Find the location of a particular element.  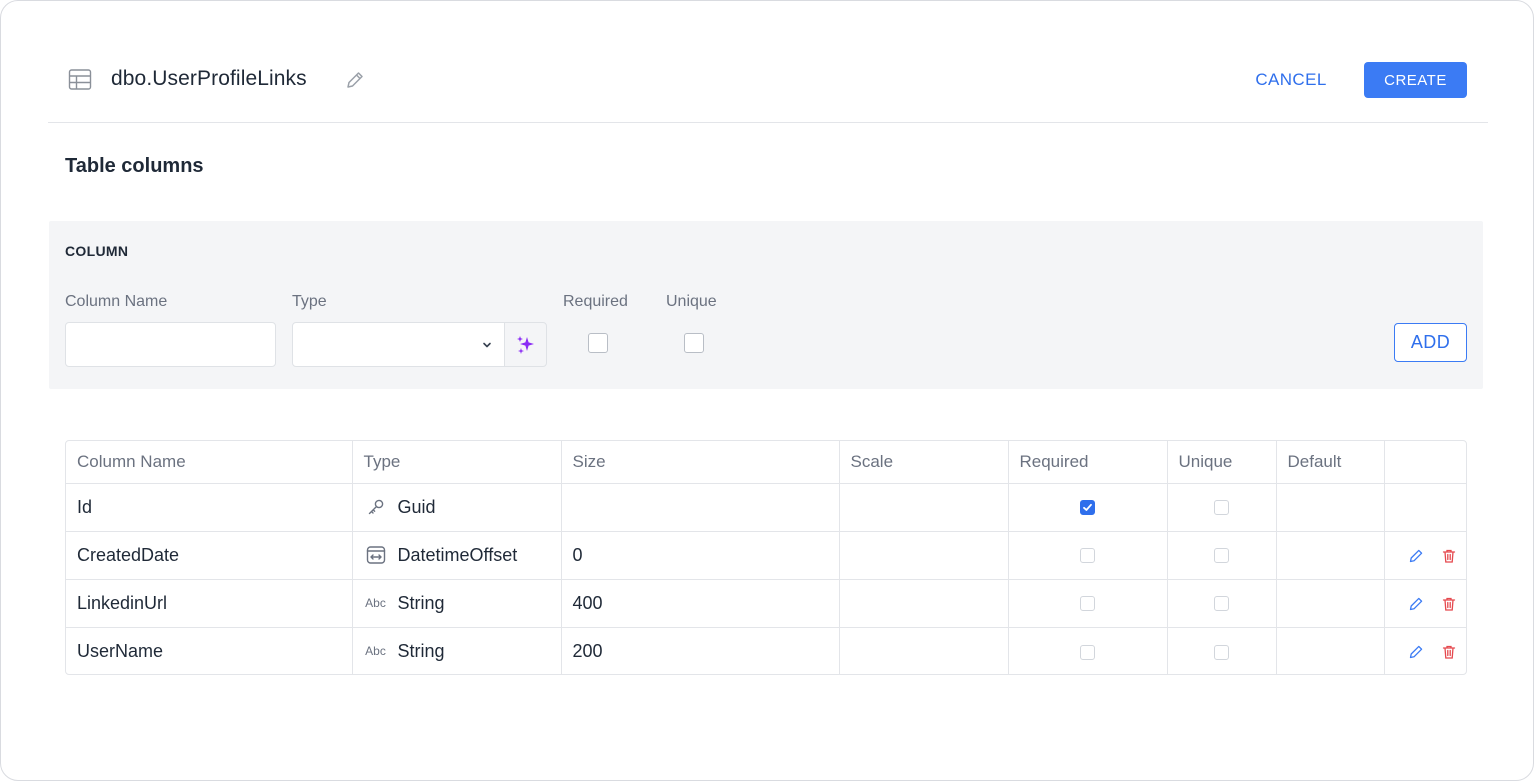

header-size: Size is located at coordinates (700, 462).